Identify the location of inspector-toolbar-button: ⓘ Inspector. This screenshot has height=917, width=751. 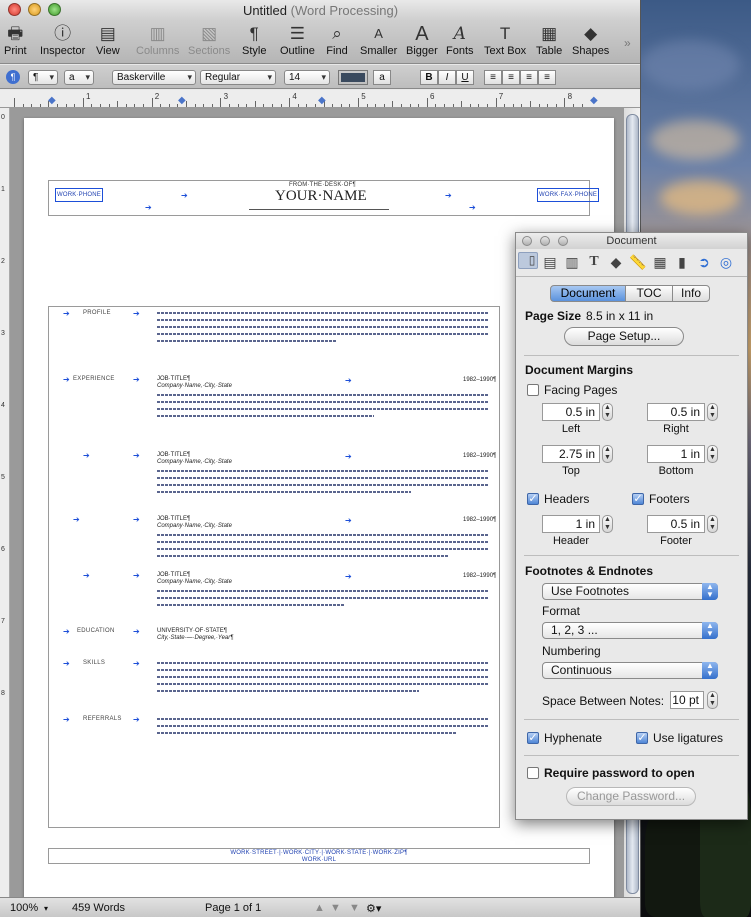
(62, 42).